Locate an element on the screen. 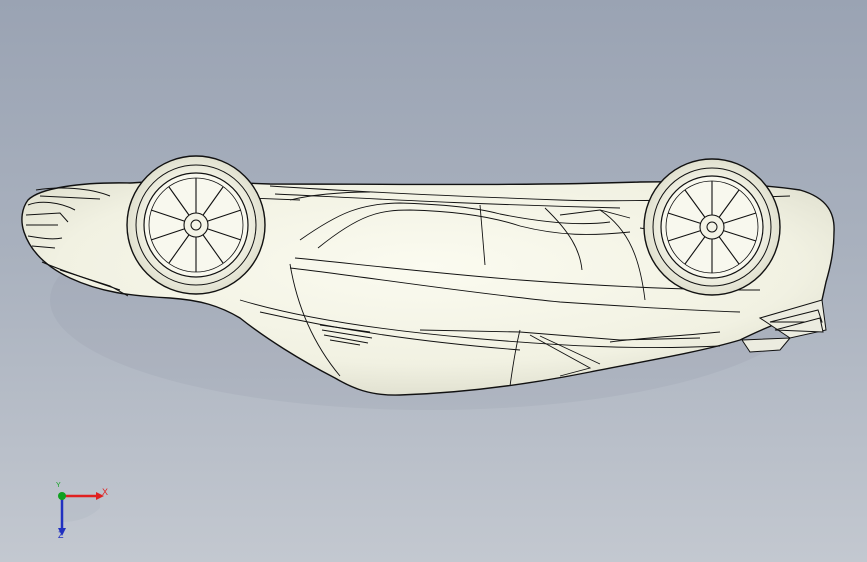  y-axis-label: Y is located at coordinates (58, 485).